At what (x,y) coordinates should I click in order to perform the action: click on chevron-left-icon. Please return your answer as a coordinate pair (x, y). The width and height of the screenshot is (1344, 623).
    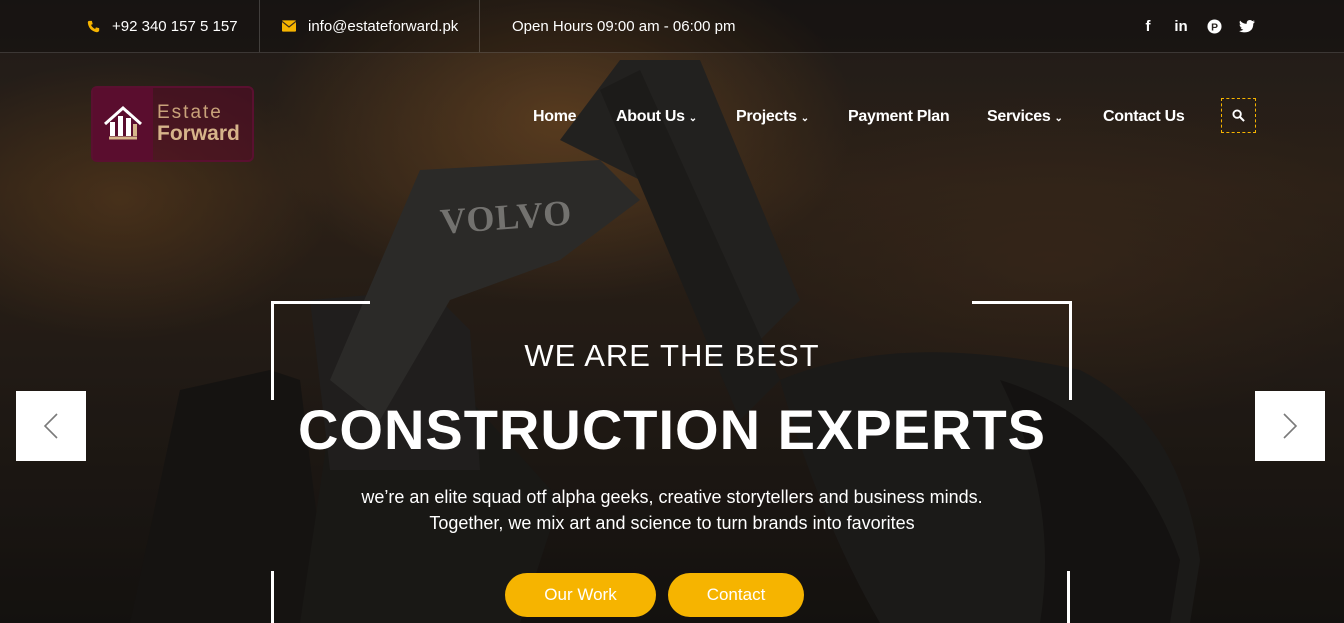
    Looking at the image, I should click on (50, 426).